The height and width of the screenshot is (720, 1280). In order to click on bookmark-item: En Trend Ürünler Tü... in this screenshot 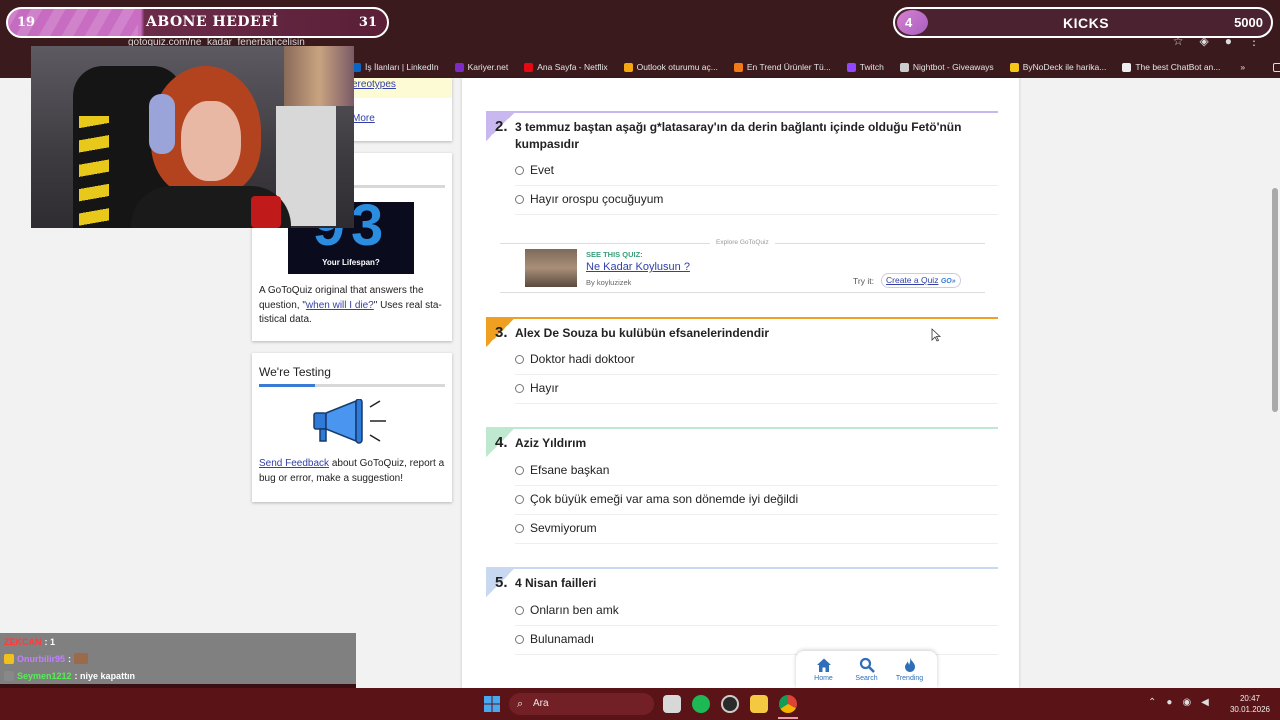, I will do `click(782, 67)`.